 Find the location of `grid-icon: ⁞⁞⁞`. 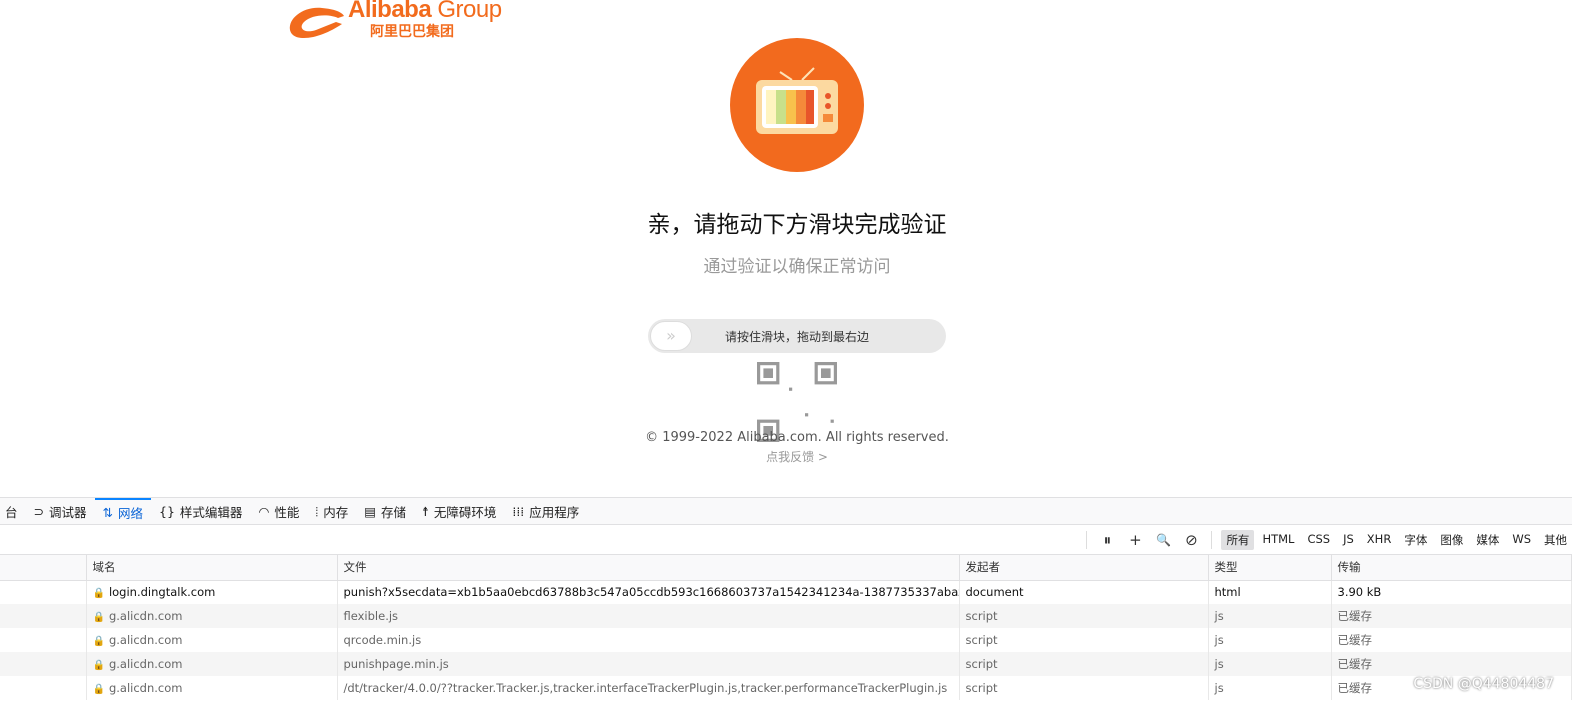

grid-icon: ⁞⁞⁞ is located at coordinates (518, 511).